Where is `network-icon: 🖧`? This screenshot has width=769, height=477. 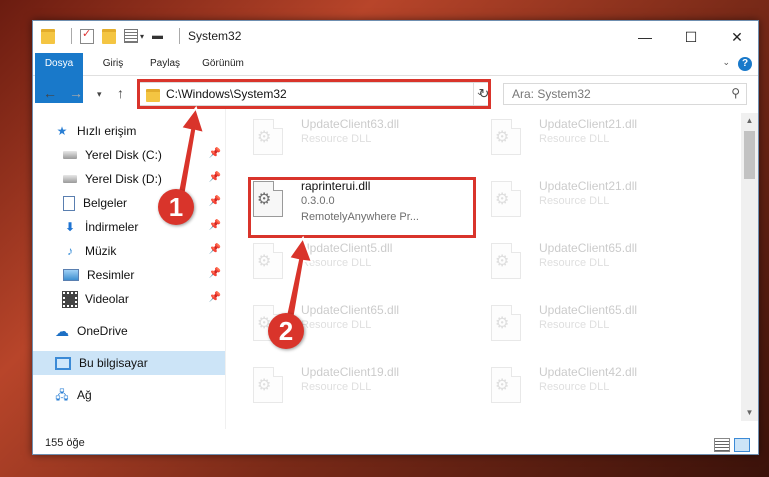 network-icon: 🖧 is located at coordinates (62, 395).